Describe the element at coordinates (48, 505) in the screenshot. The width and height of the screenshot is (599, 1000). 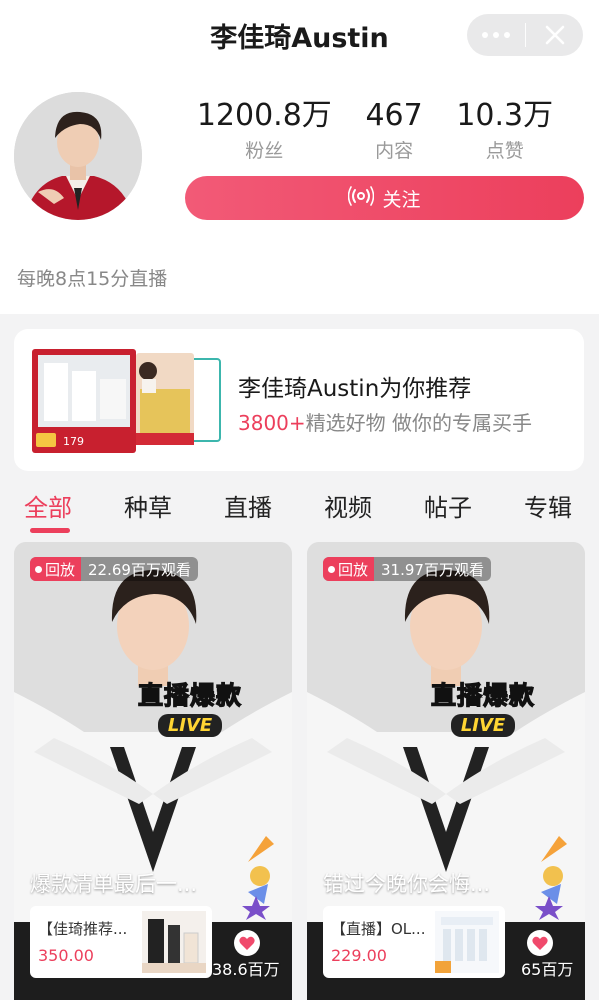
I see `tab-all: 全部` at that location.